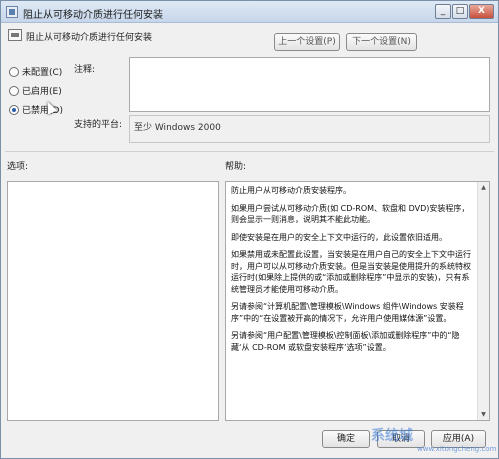 Image resolution: width=499 pixels, height=459 pixels. I want to click on setting-icon, so click(15, 35).